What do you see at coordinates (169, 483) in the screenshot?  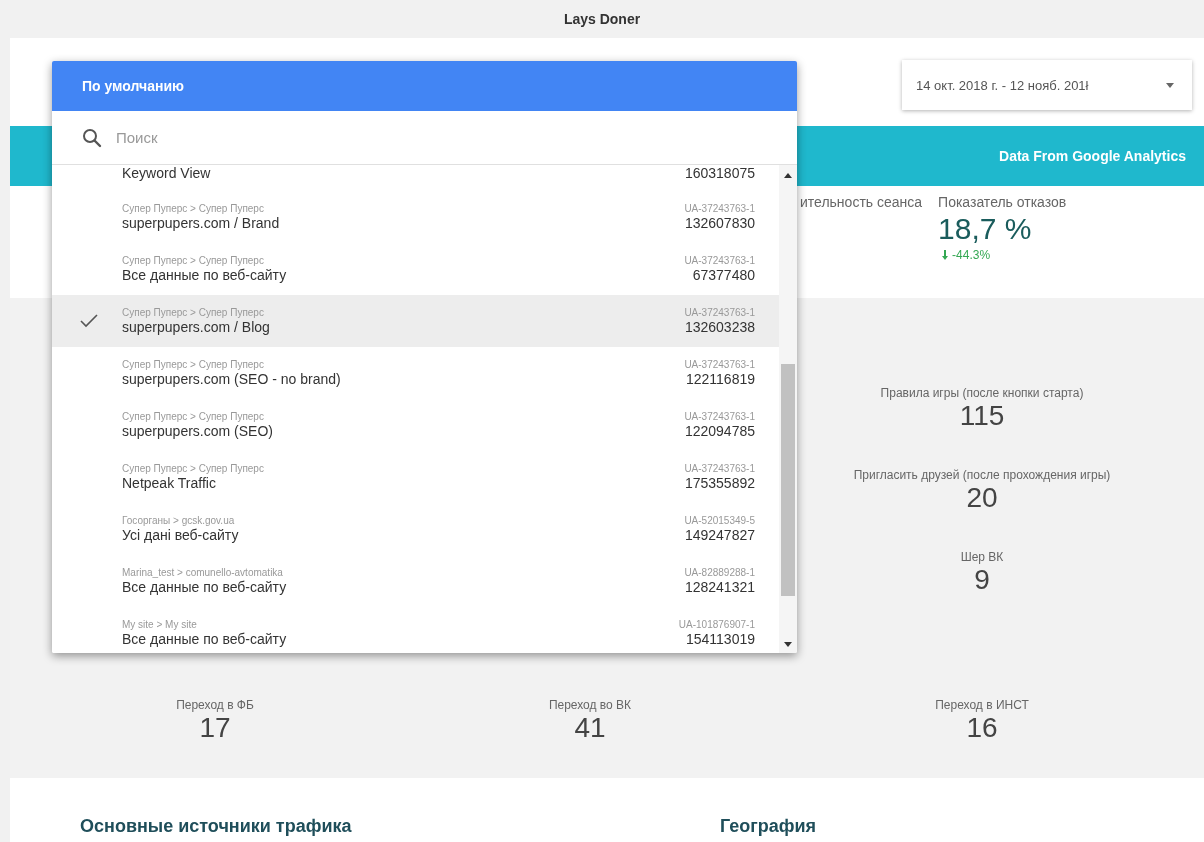 I see `item-name: Netpeak Traffic` at bounding box center [169, 483].